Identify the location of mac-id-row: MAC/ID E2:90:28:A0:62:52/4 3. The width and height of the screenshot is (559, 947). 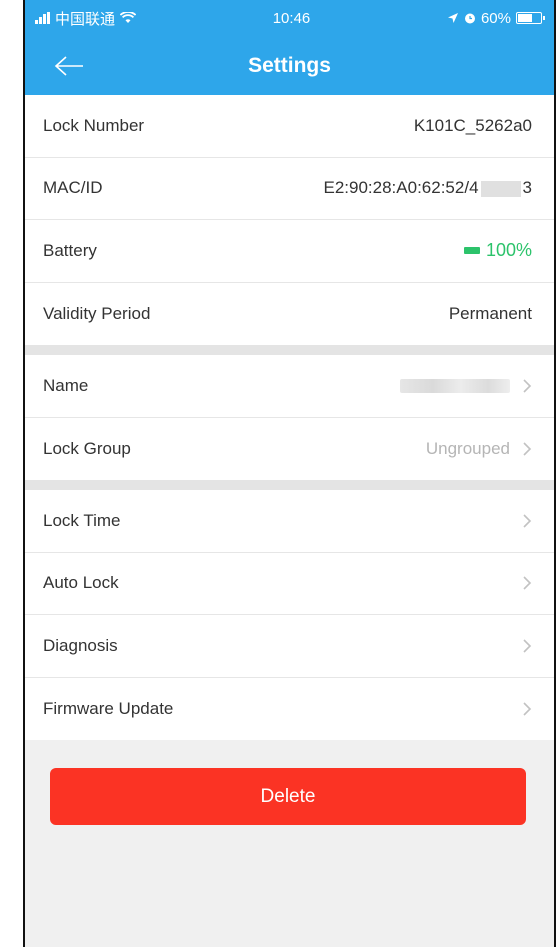
(289, 189).